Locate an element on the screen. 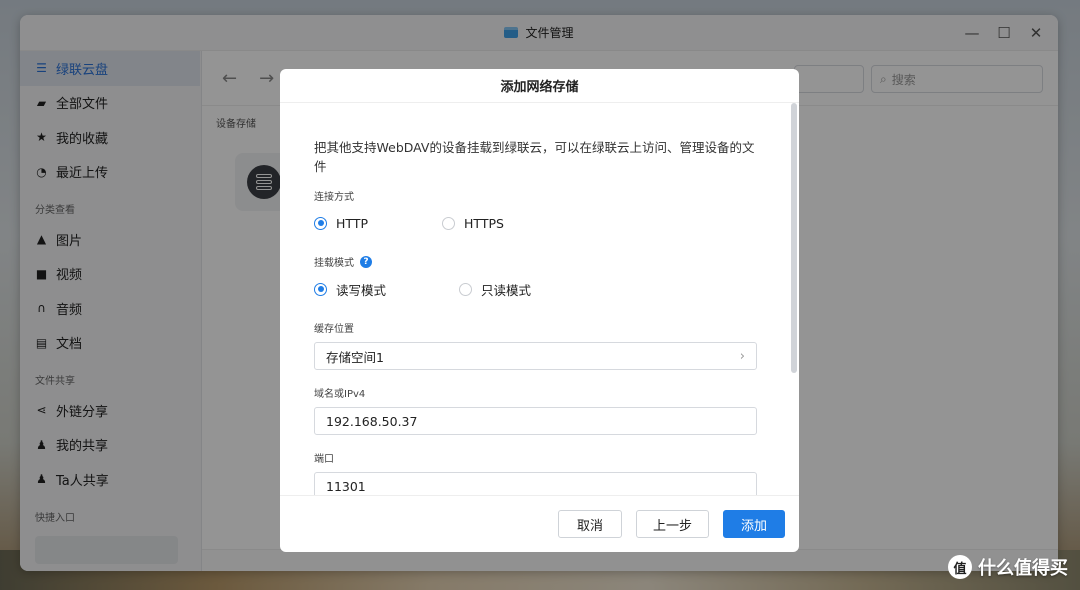 The width and height of the screenshot is (1080, 590). radio-label: 读写模式 is located at coordinates (361, 290).